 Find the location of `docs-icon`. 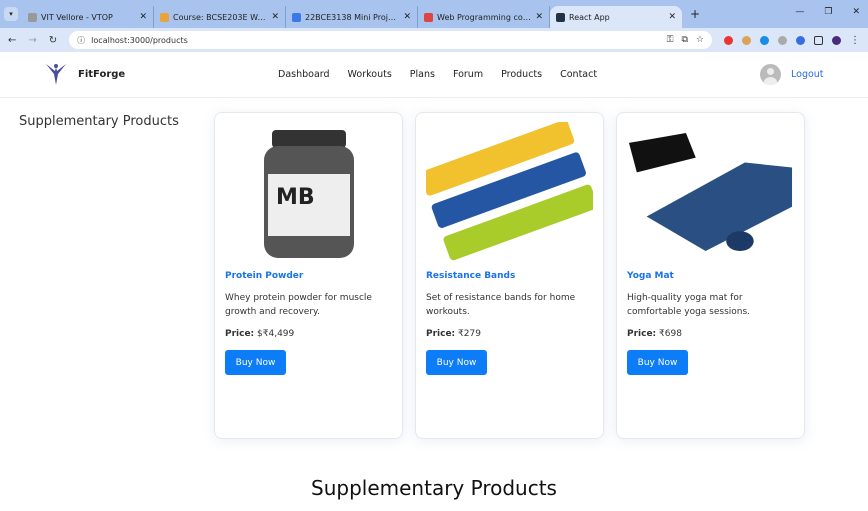

docs-icon is located at coordinates (296, 17).